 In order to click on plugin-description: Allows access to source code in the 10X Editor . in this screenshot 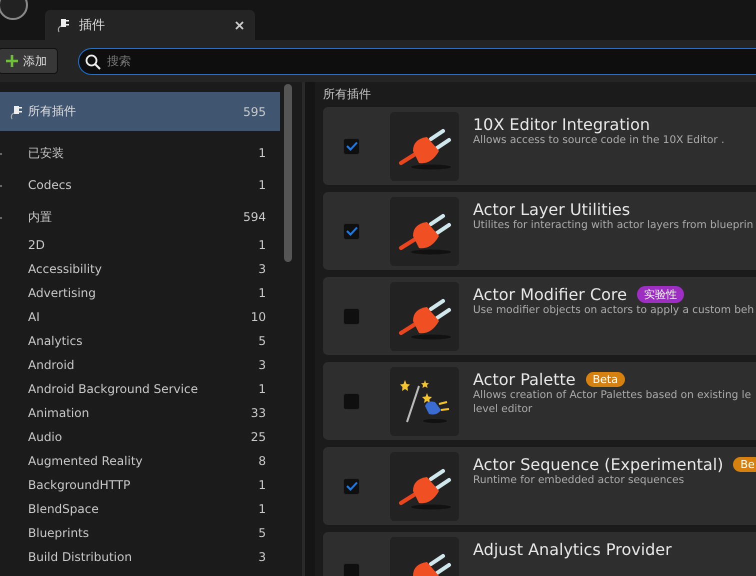, I will do `click(598, 141)`.